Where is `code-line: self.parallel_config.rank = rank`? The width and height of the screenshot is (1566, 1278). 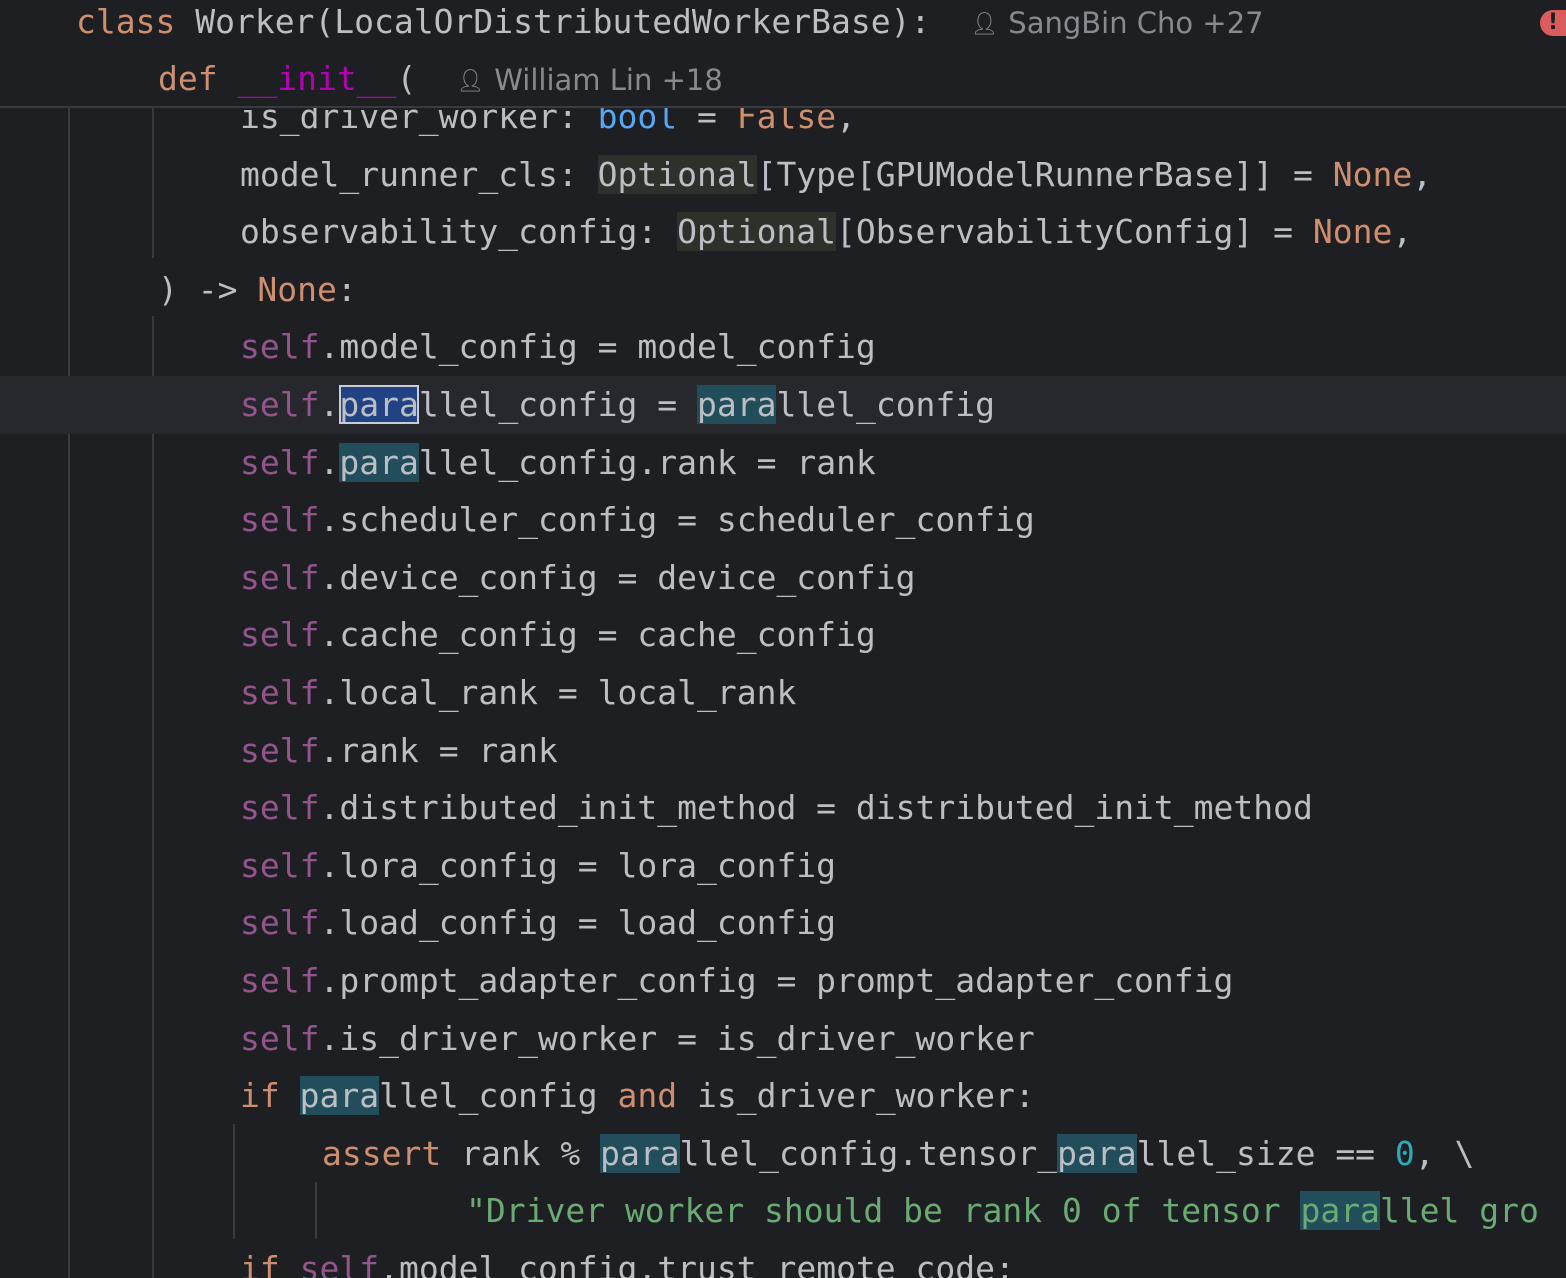 code-line: self.parallel_config.rank = rank is located at coordinates (783, 463).